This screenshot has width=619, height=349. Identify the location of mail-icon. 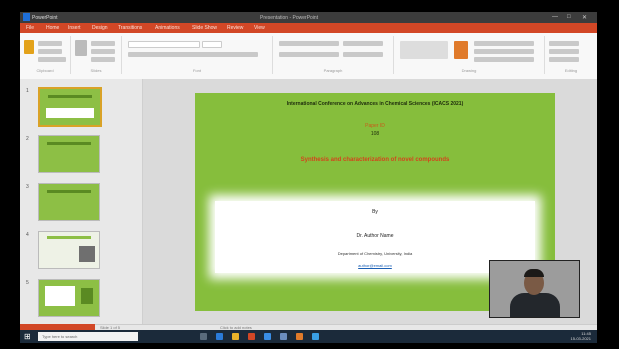
(267, 336).